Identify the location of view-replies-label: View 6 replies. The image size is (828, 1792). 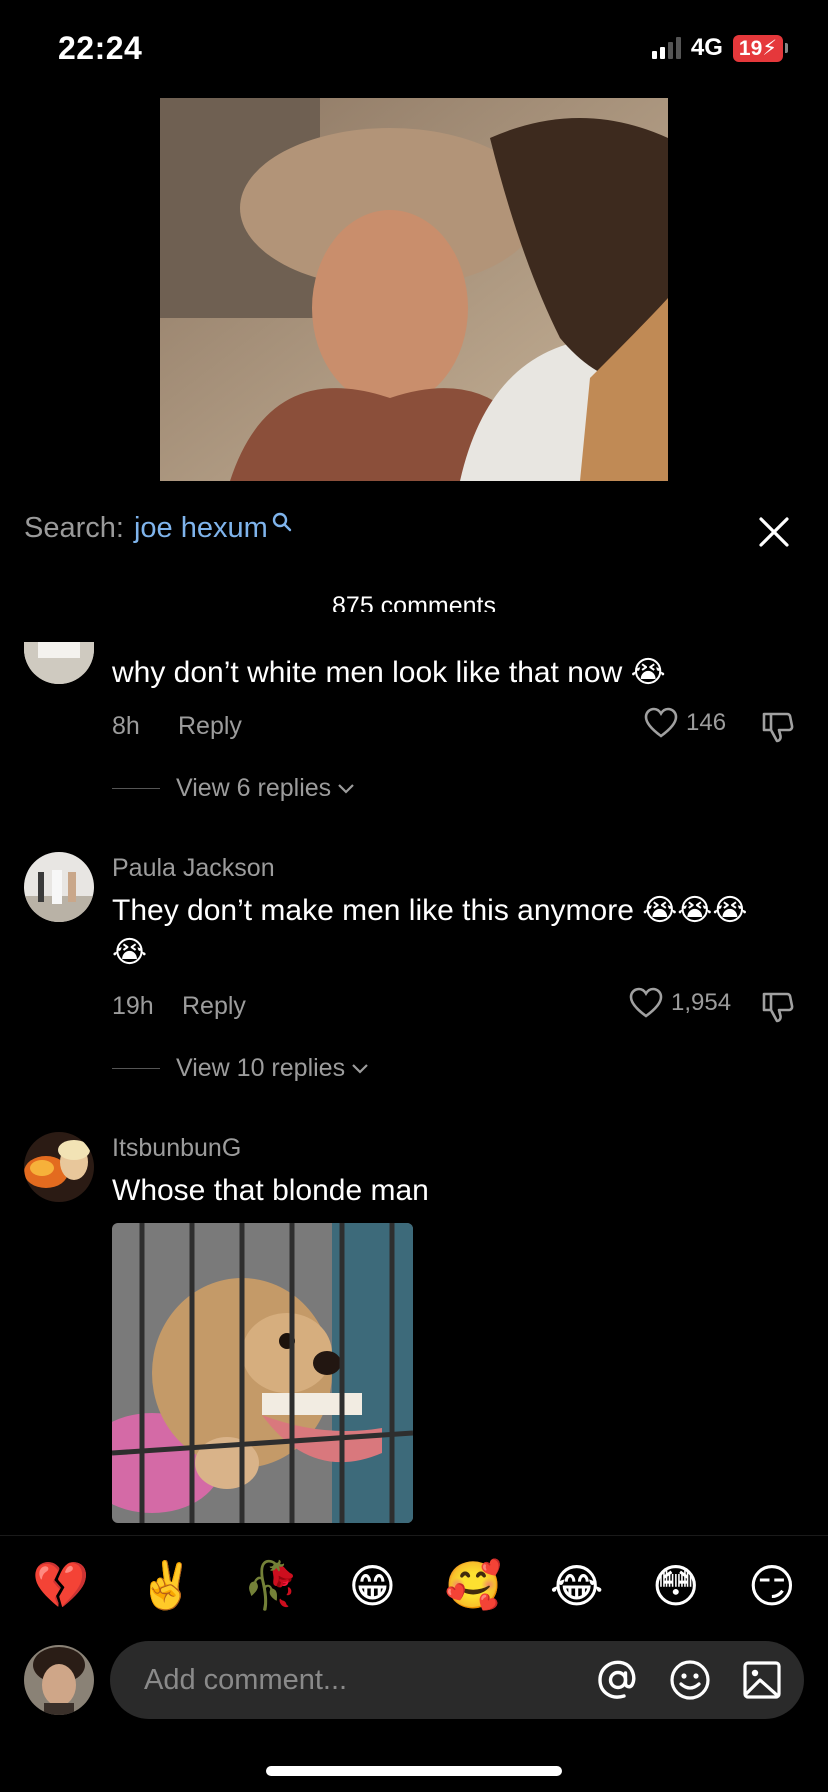
(254, 788).